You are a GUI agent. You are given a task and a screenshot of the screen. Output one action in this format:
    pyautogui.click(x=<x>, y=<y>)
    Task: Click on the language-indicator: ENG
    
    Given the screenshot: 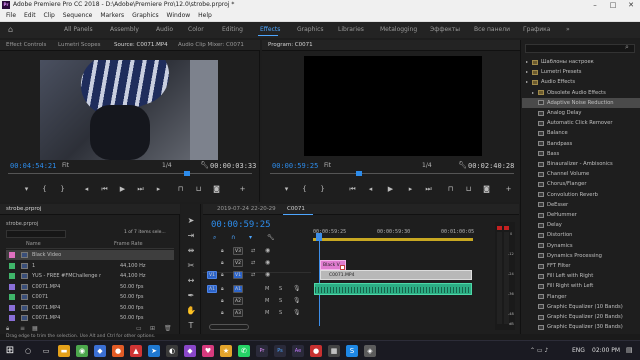 What is the action you would take?
    pyautogui.click(x=578, y=350)
    